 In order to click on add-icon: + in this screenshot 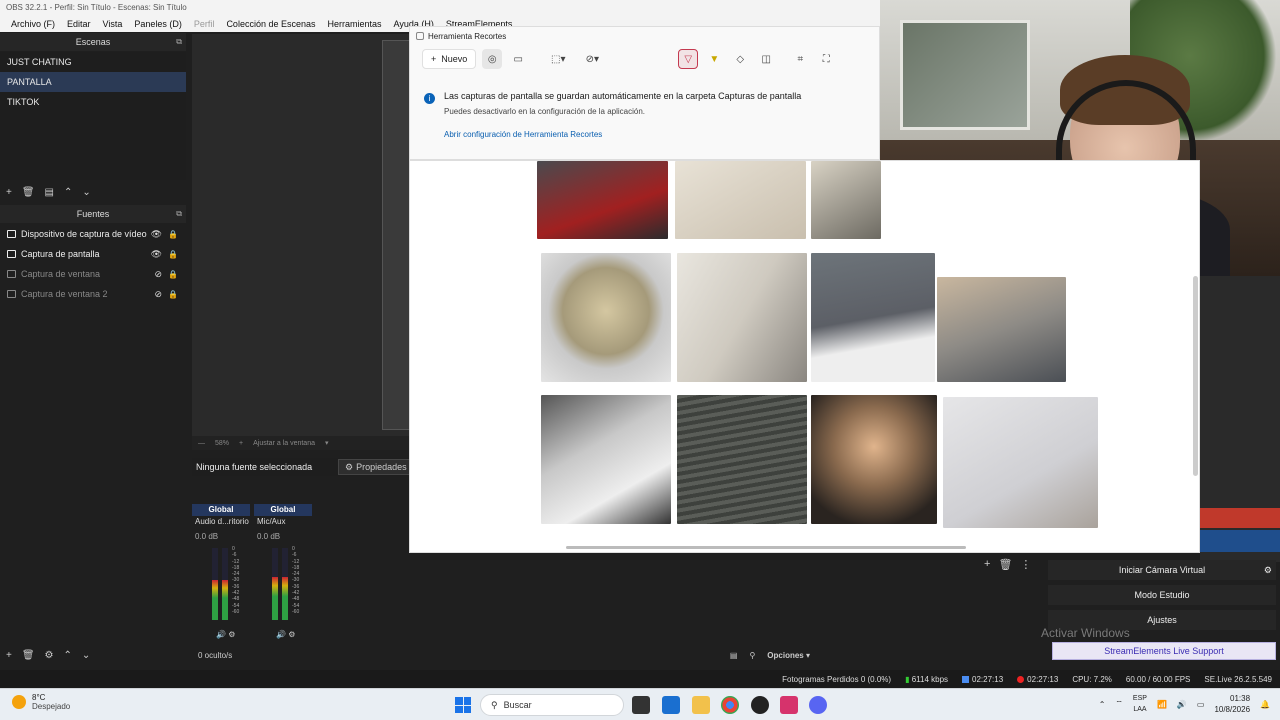, I will do `click(987, 564)`.